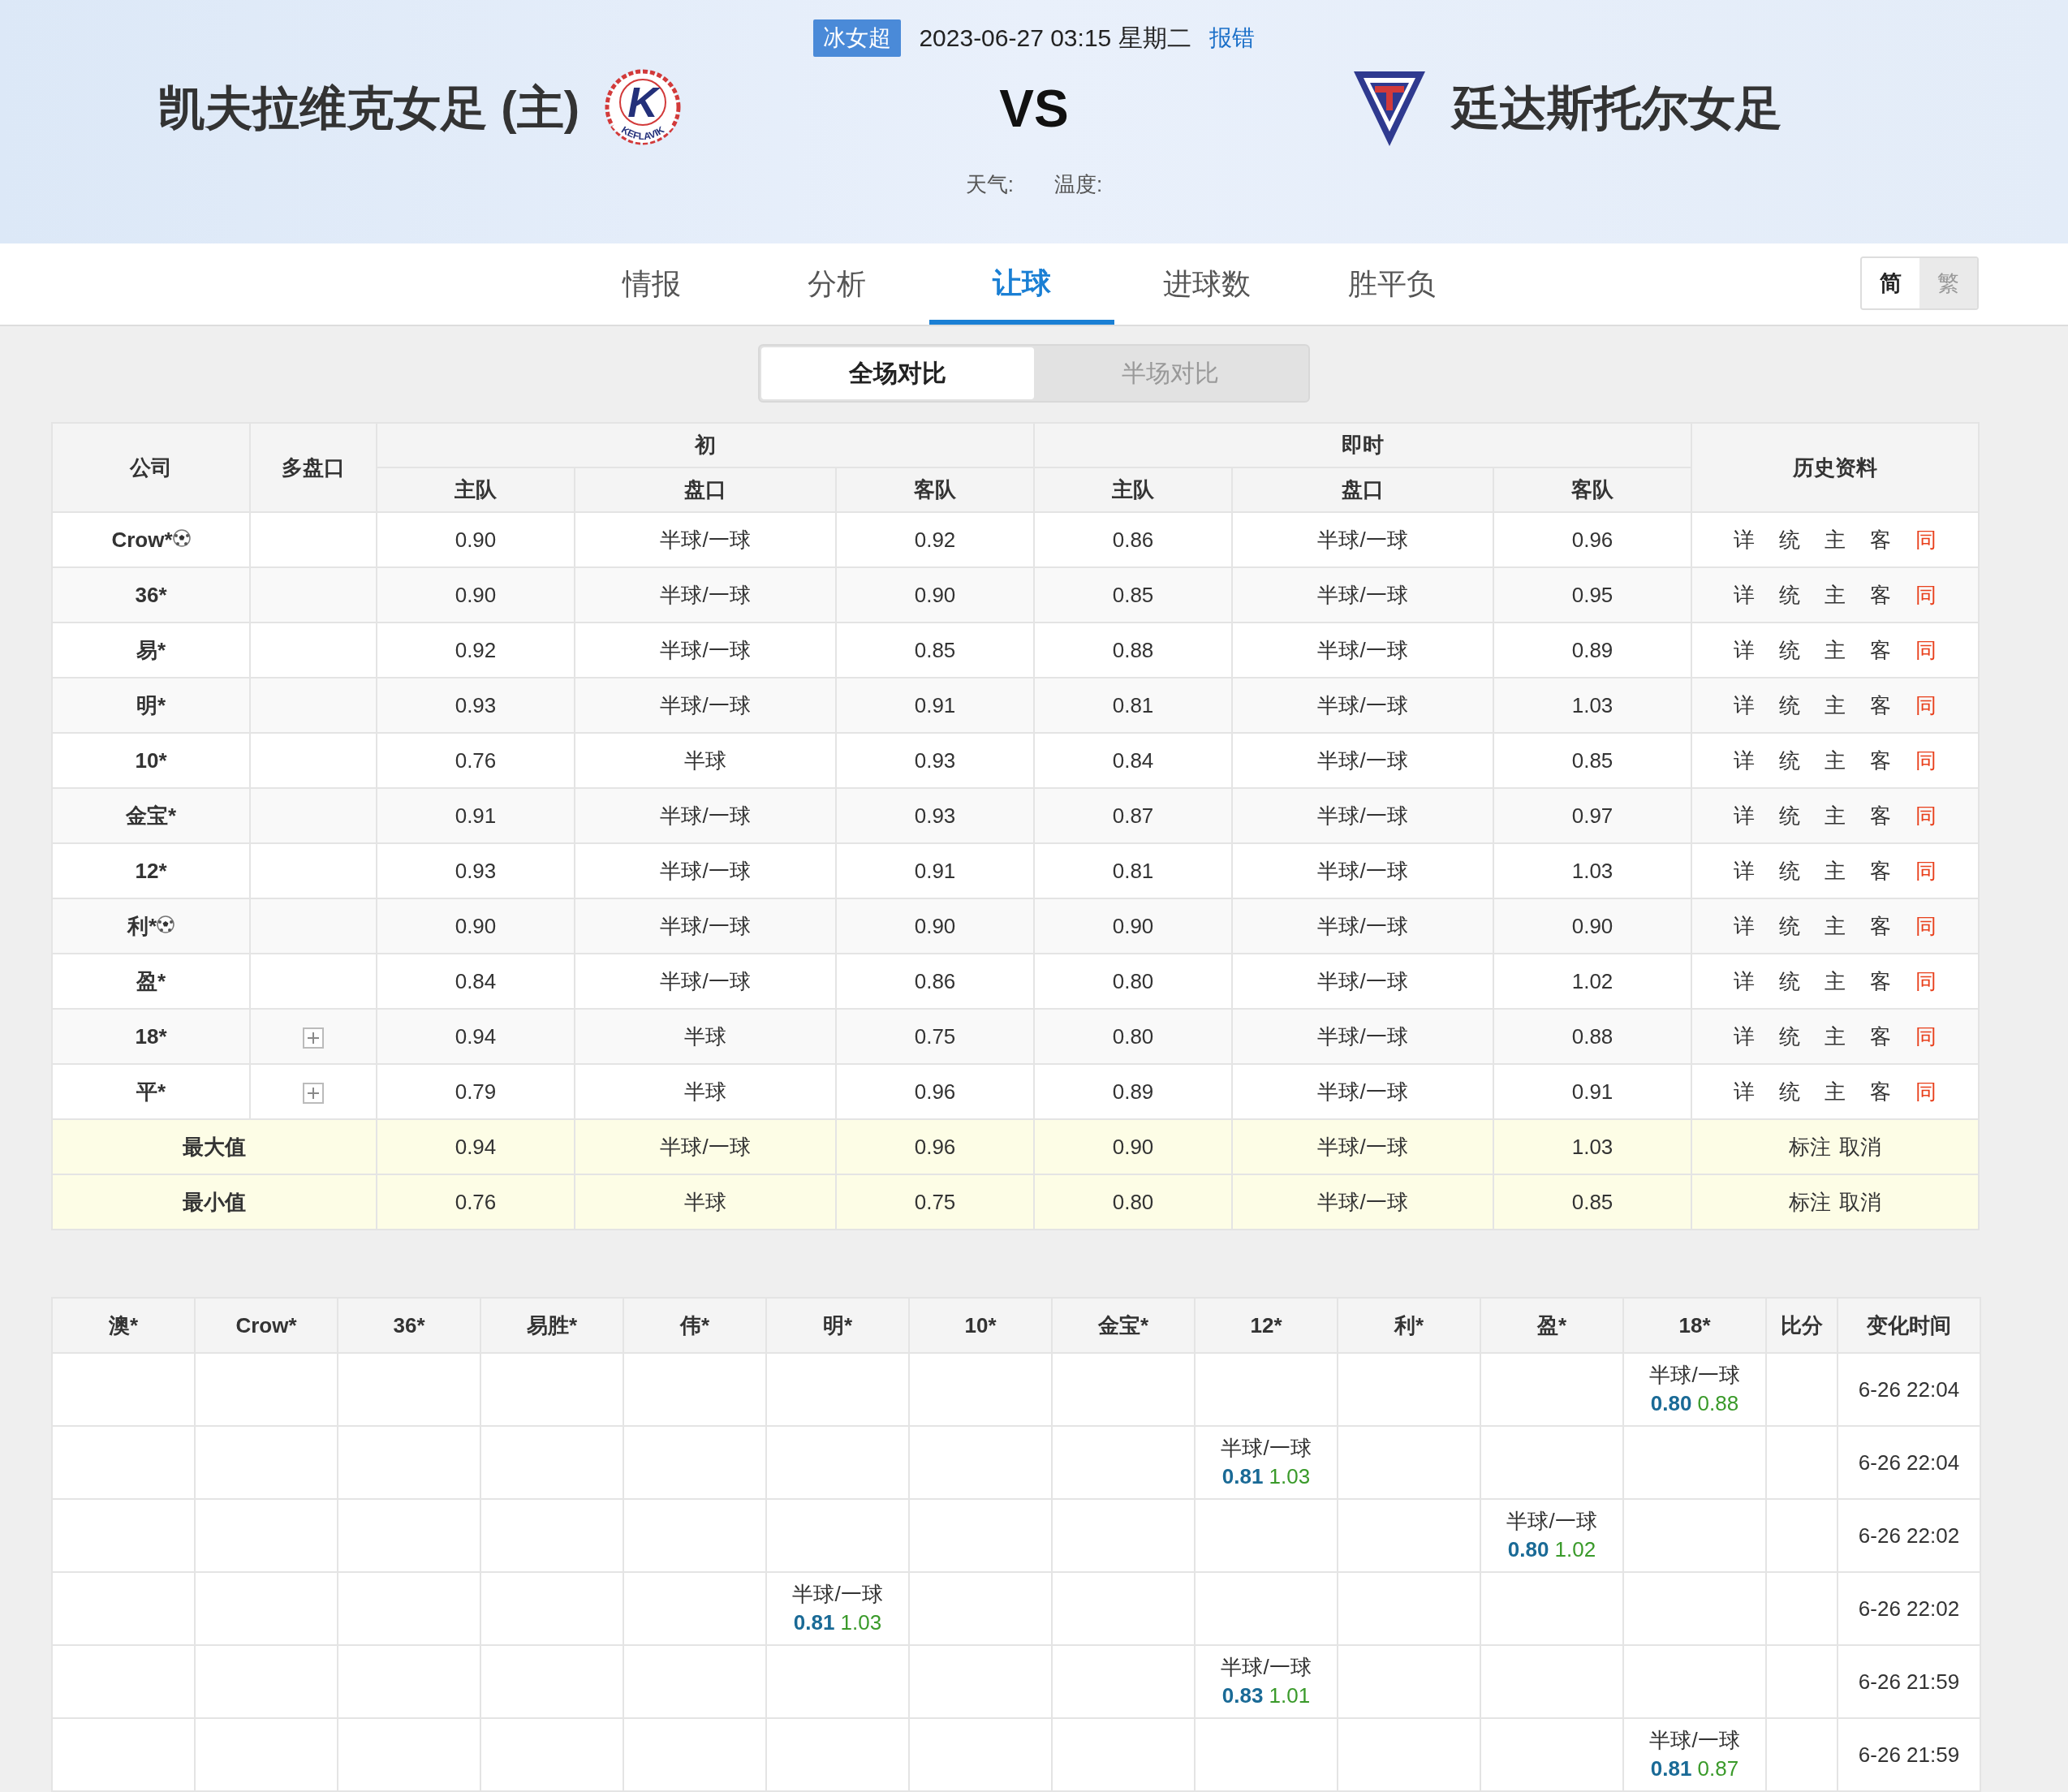 This screenshot has height=1792, width=2068. Describe the element at coordinates (151, 760) in the screenshot. I see `company-name: 10*` at that location.